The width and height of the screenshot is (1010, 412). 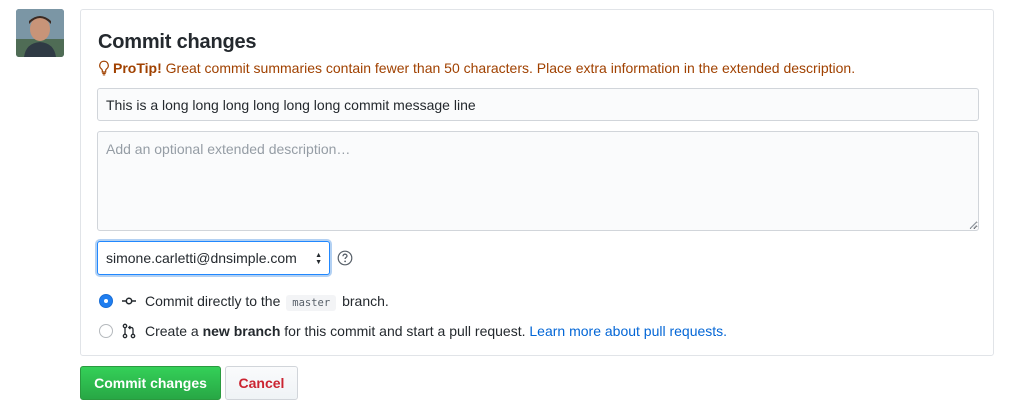 What do you see at coordinates (241, 331) in the screenshot?
I see `new-branch-bold: new branch` at bounding box center [241, 331].